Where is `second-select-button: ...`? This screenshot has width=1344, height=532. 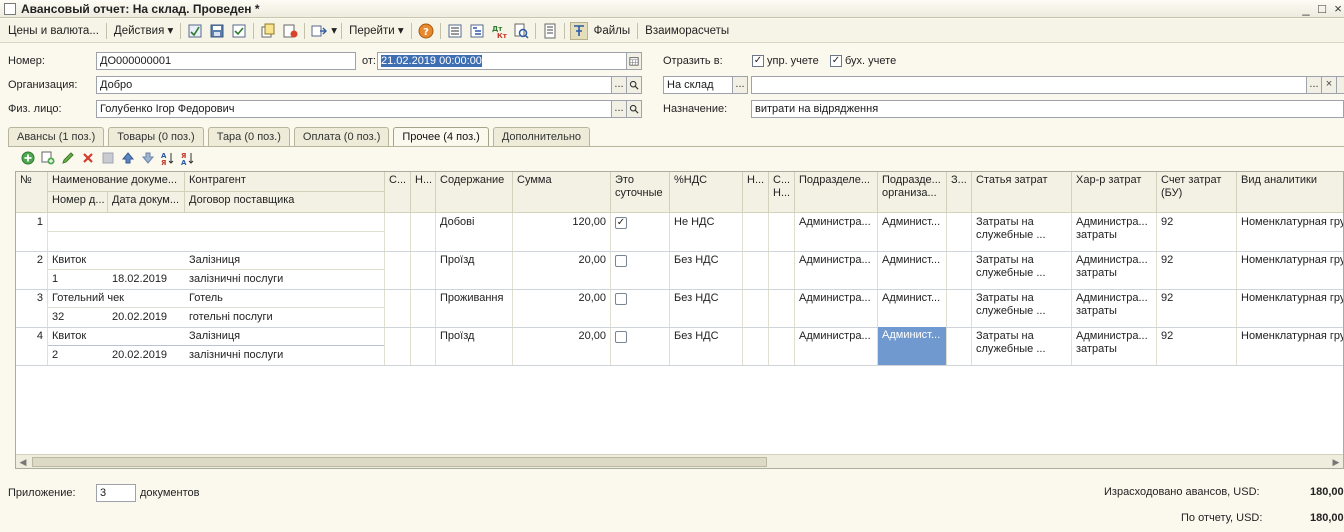 second-select-button: ... is located at coordinates (1314, 85).